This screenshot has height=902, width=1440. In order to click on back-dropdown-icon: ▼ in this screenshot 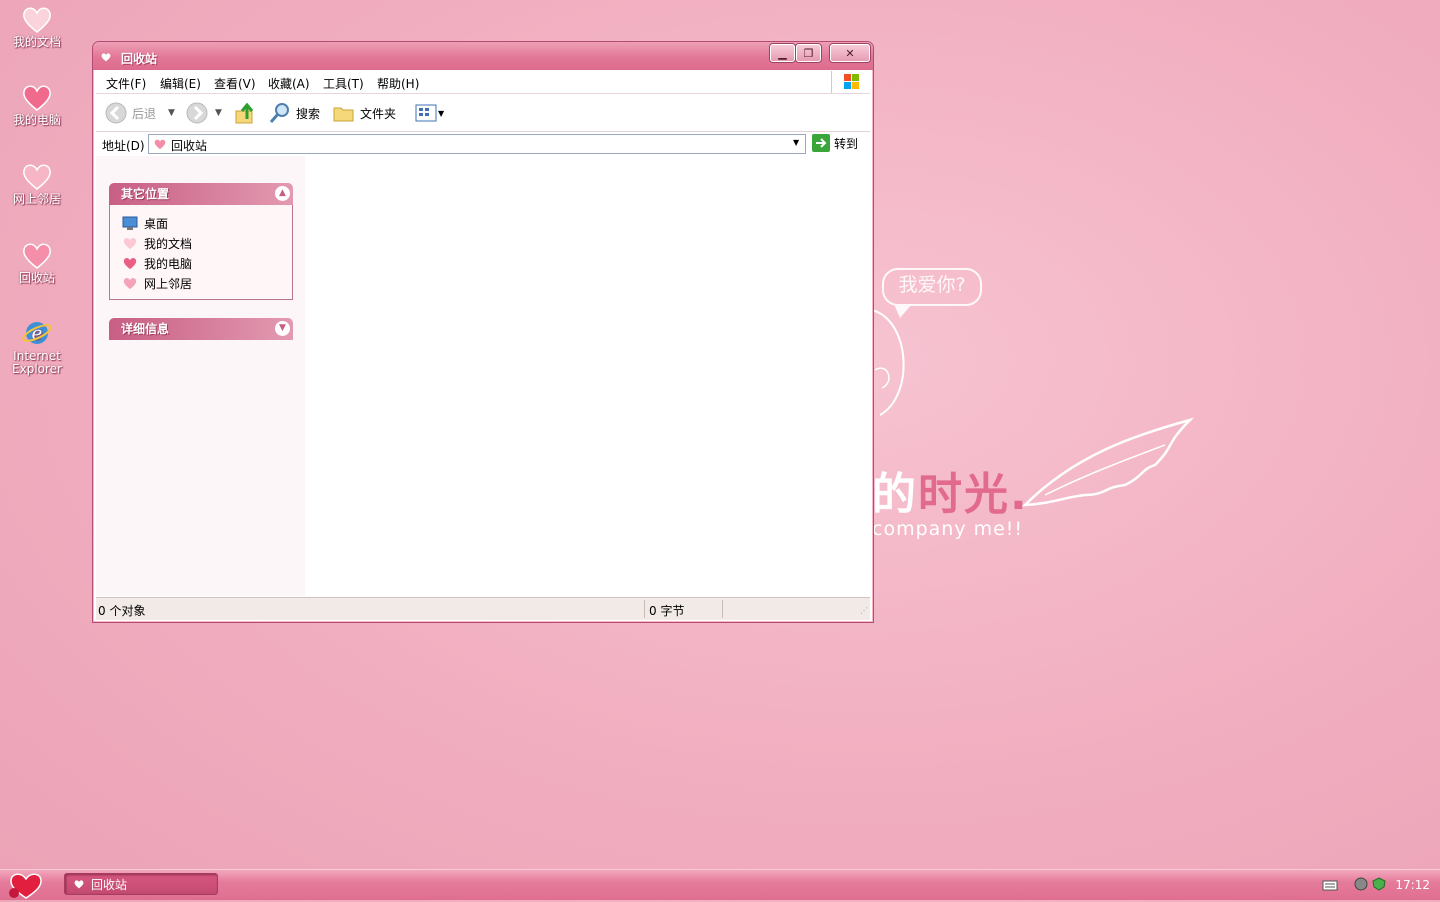, I will do `click(171, 113)`.